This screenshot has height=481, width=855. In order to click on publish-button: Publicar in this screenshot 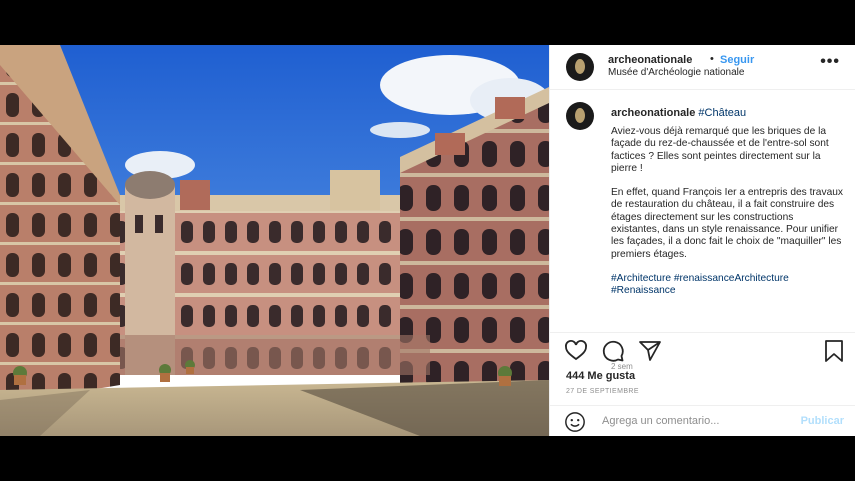, I will do `click(822, 421)`.